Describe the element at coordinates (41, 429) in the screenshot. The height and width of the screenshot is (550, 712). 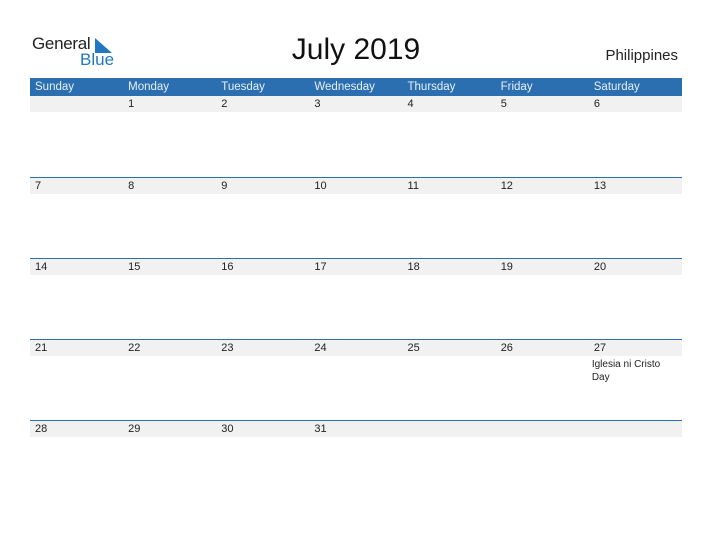
I see `day-number: 28` at that location.